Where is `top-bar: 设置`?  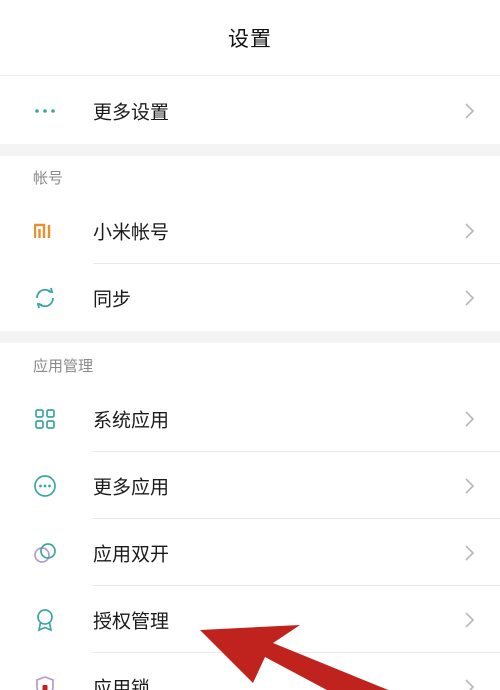
top-bar: 设置 is located at coordinates (250, 38).